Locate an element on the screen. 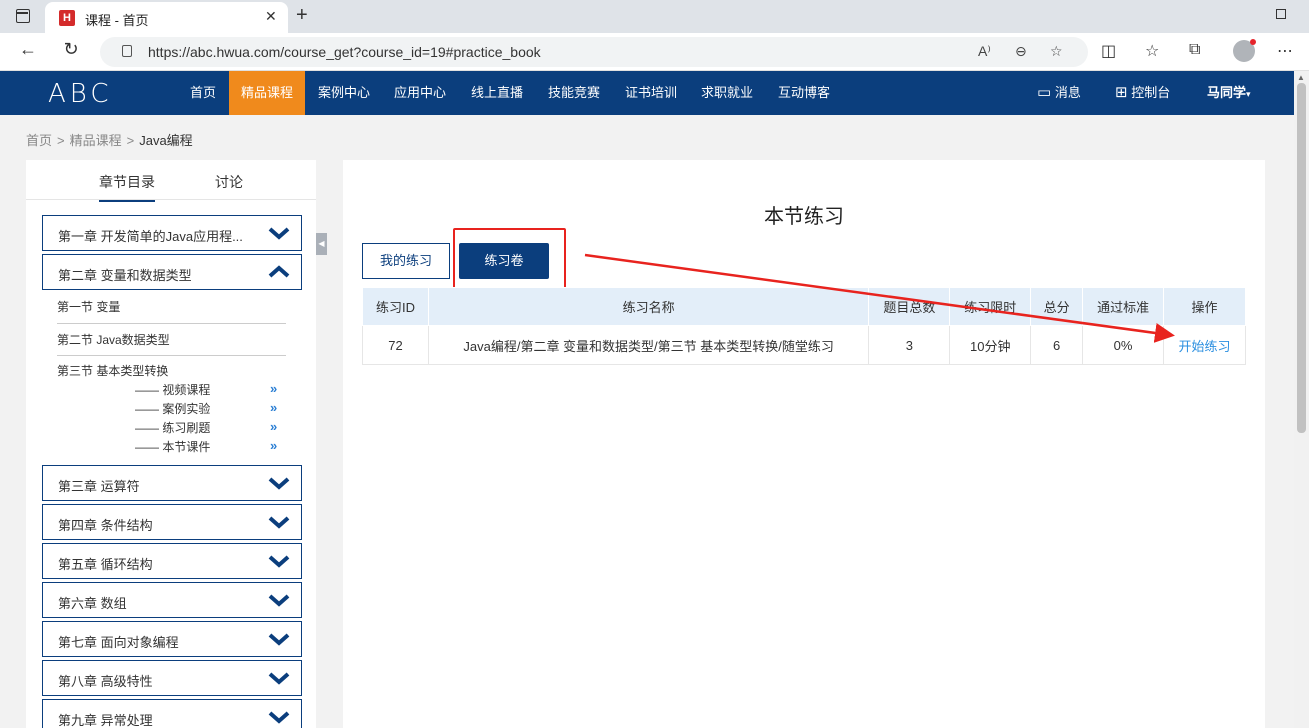 The height and width of the screenshot is (728, 1309). chapter-label: 第七章 面向对象编程 is located at coordinates (118, 642).